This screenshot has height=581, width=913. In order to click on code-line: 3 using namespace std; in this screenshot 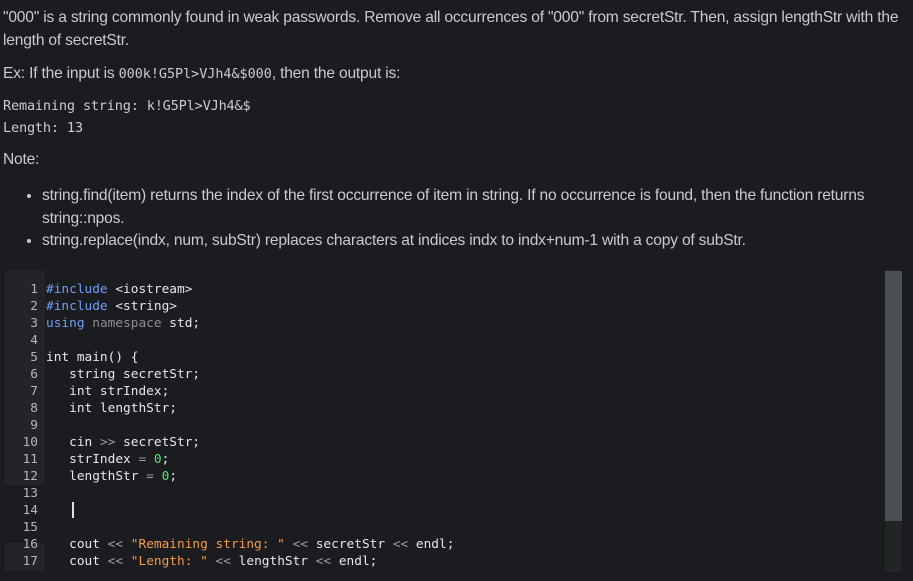, I will do `click(442, 323)`.